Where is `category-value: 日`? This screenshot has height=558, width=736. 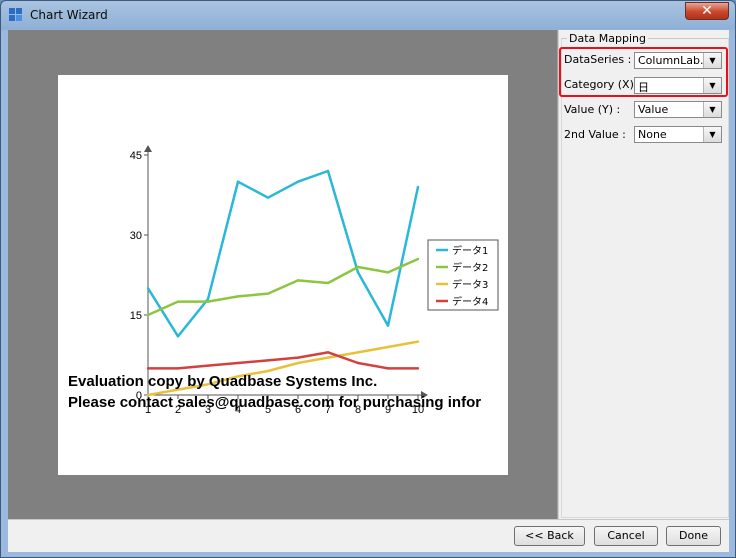 category-value: 日 is located at coordinates (643, 87).